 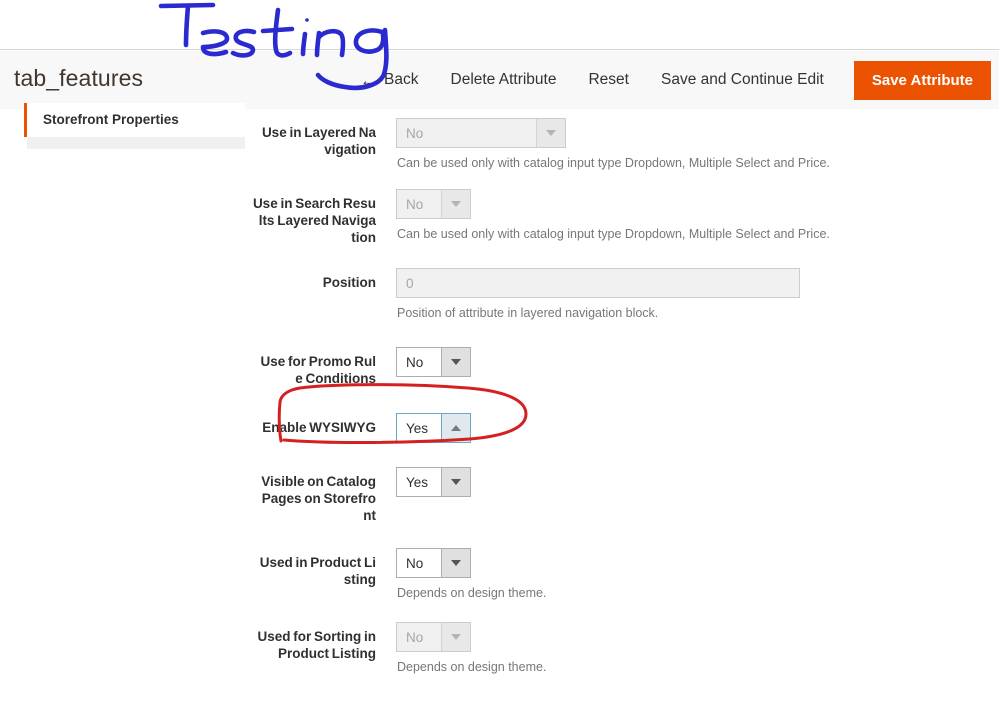 I want to click on use-in-layered-navigation-select: No, so click(x=481, y=133).